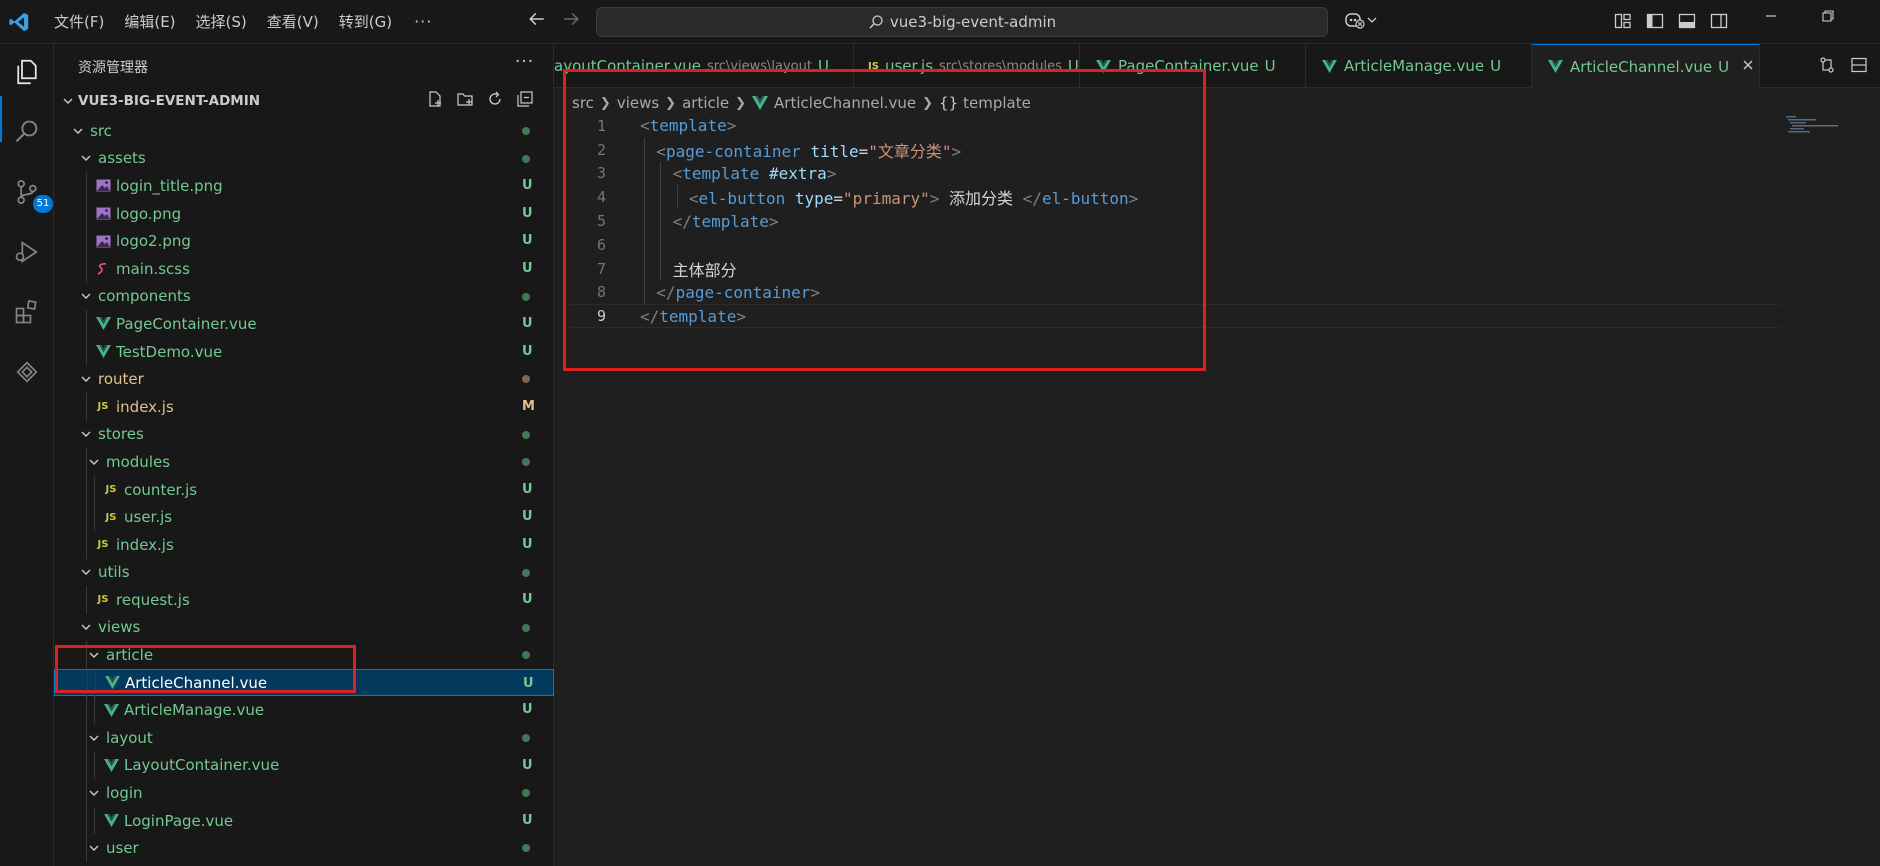 The width and height of the screenshot is (1880, 866). Describe the element at coordinates (524, 62) in the screenshot. I see `sidebar-more-button: ···` at that location.